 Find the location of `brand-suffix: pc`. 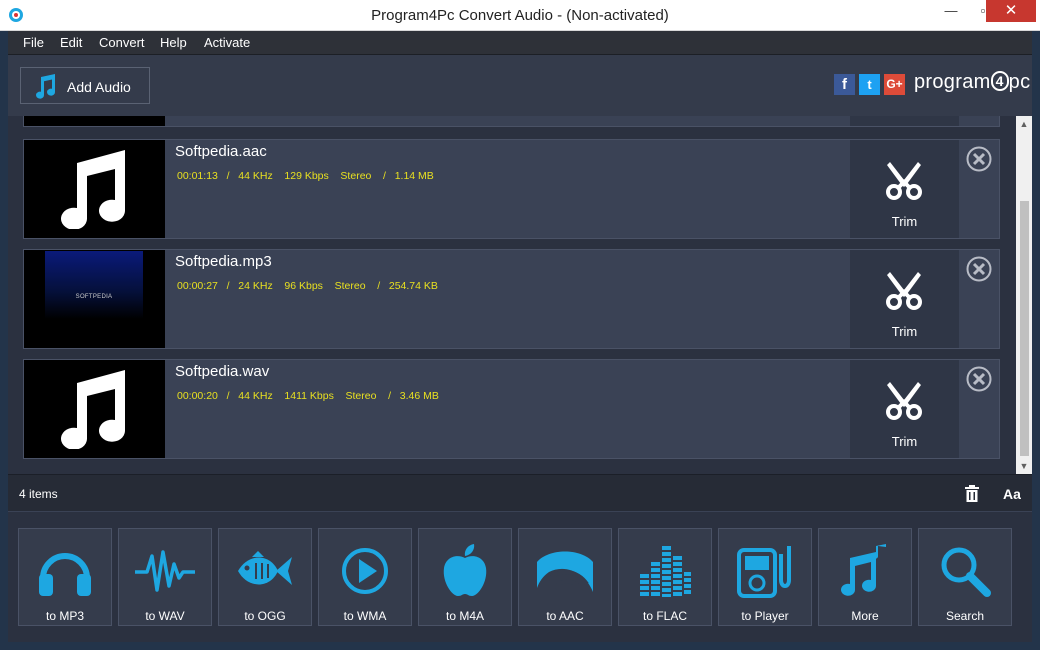

brand-suffix: pc is located at coordinates (1019, 82).